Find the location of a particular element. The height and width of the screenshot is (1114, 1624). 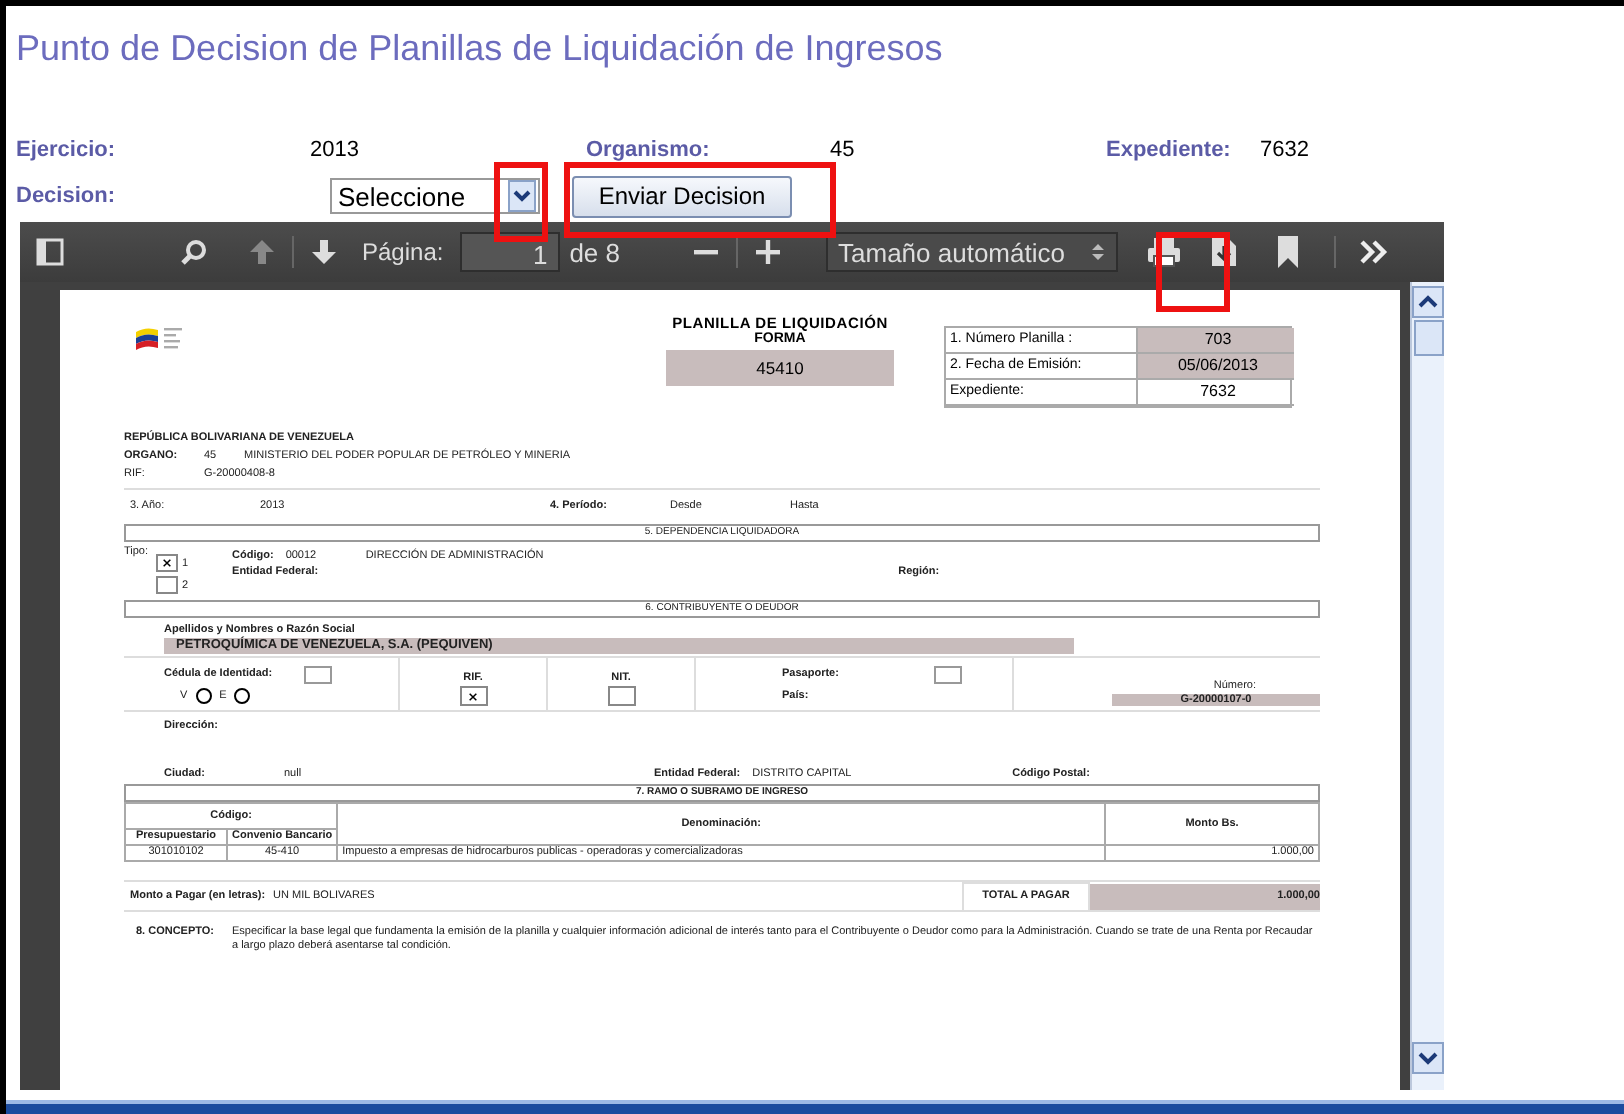

field-label: Decision: is located at coordinates (67, 196).